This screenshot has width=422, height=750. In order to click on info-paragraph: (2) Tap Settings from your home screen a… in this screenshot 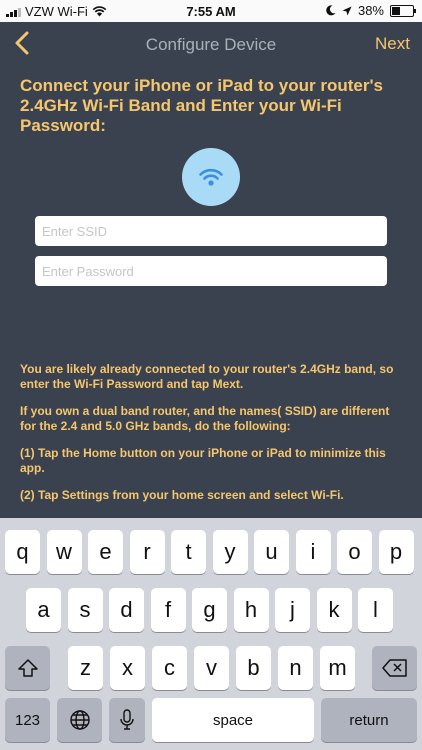, I will do `click(182, 495)`.